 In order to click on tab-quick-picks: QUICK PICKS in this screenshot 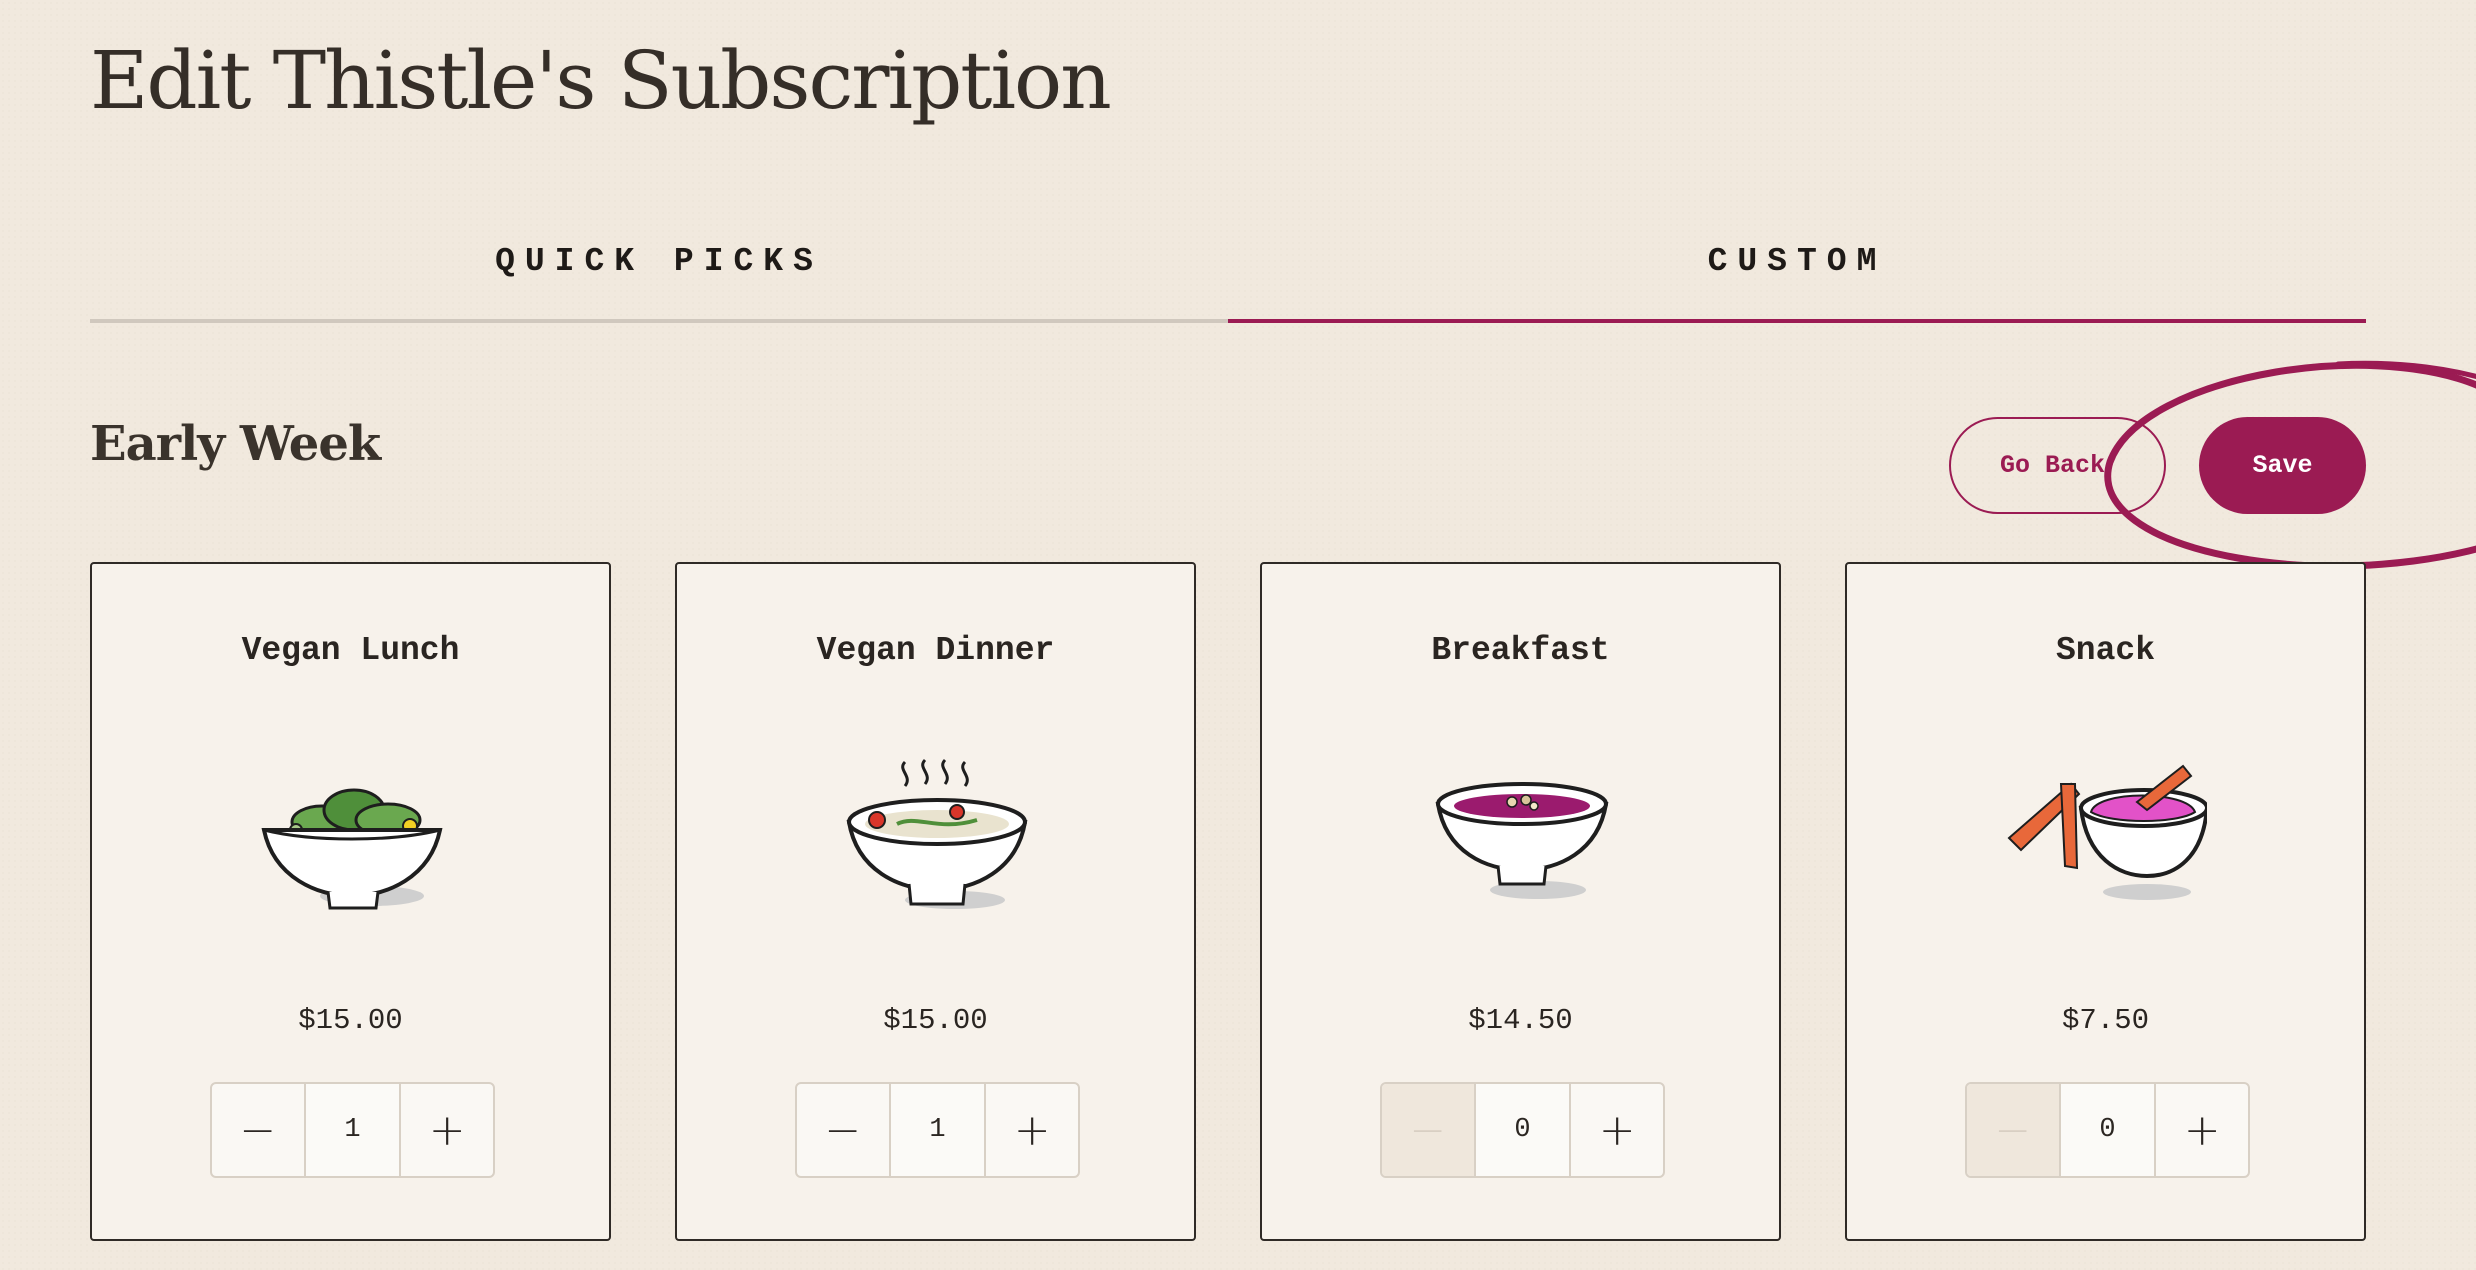, I will do `click(659, 269)`.